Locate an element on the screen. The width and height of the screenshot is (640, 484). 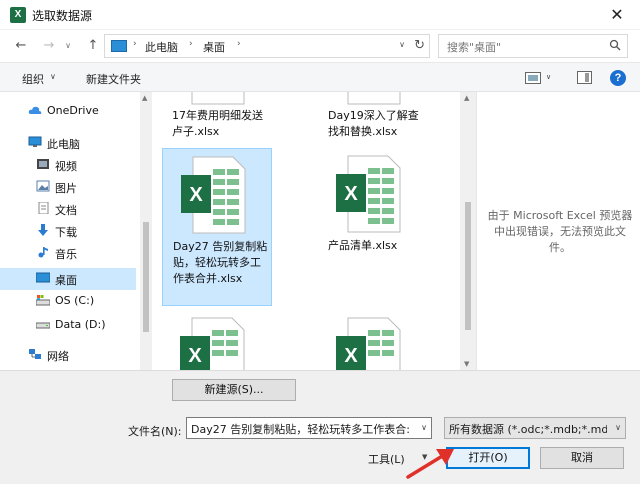
sidebar-item-desktop: 桌面 is located at coordinates (68, 279).